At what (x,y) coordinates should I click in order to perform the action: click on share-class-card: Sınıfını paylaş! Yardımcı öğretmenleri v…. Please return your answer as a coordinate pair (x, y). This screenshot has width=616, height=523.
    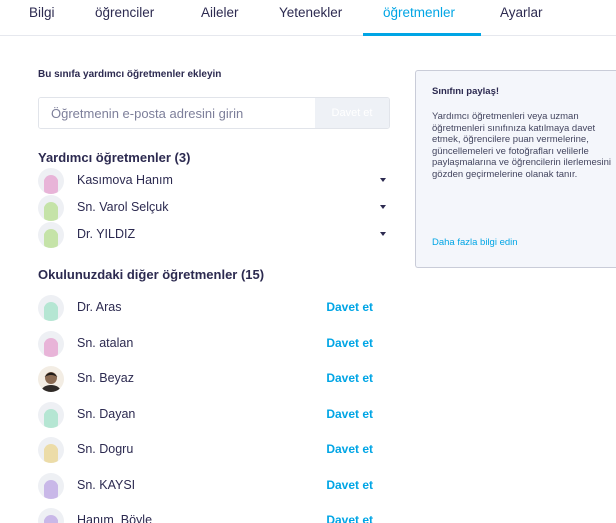
    Looking at the image, I should click on (515, 169).